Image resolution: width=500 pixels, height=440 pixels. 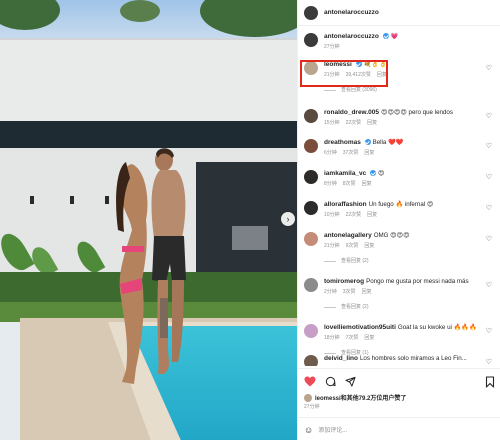 What do you see at coordinates (312, 407) in the screenshot?
I see `post-time: 27分钟` at bounding box center [312, 407].